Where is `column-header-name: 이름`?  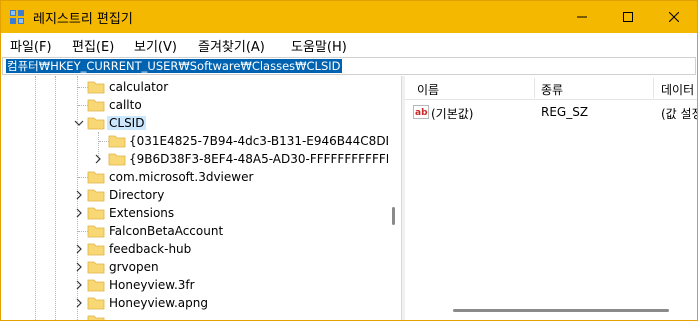 column-header-name: 이름 is located at coordinates (428, 89).